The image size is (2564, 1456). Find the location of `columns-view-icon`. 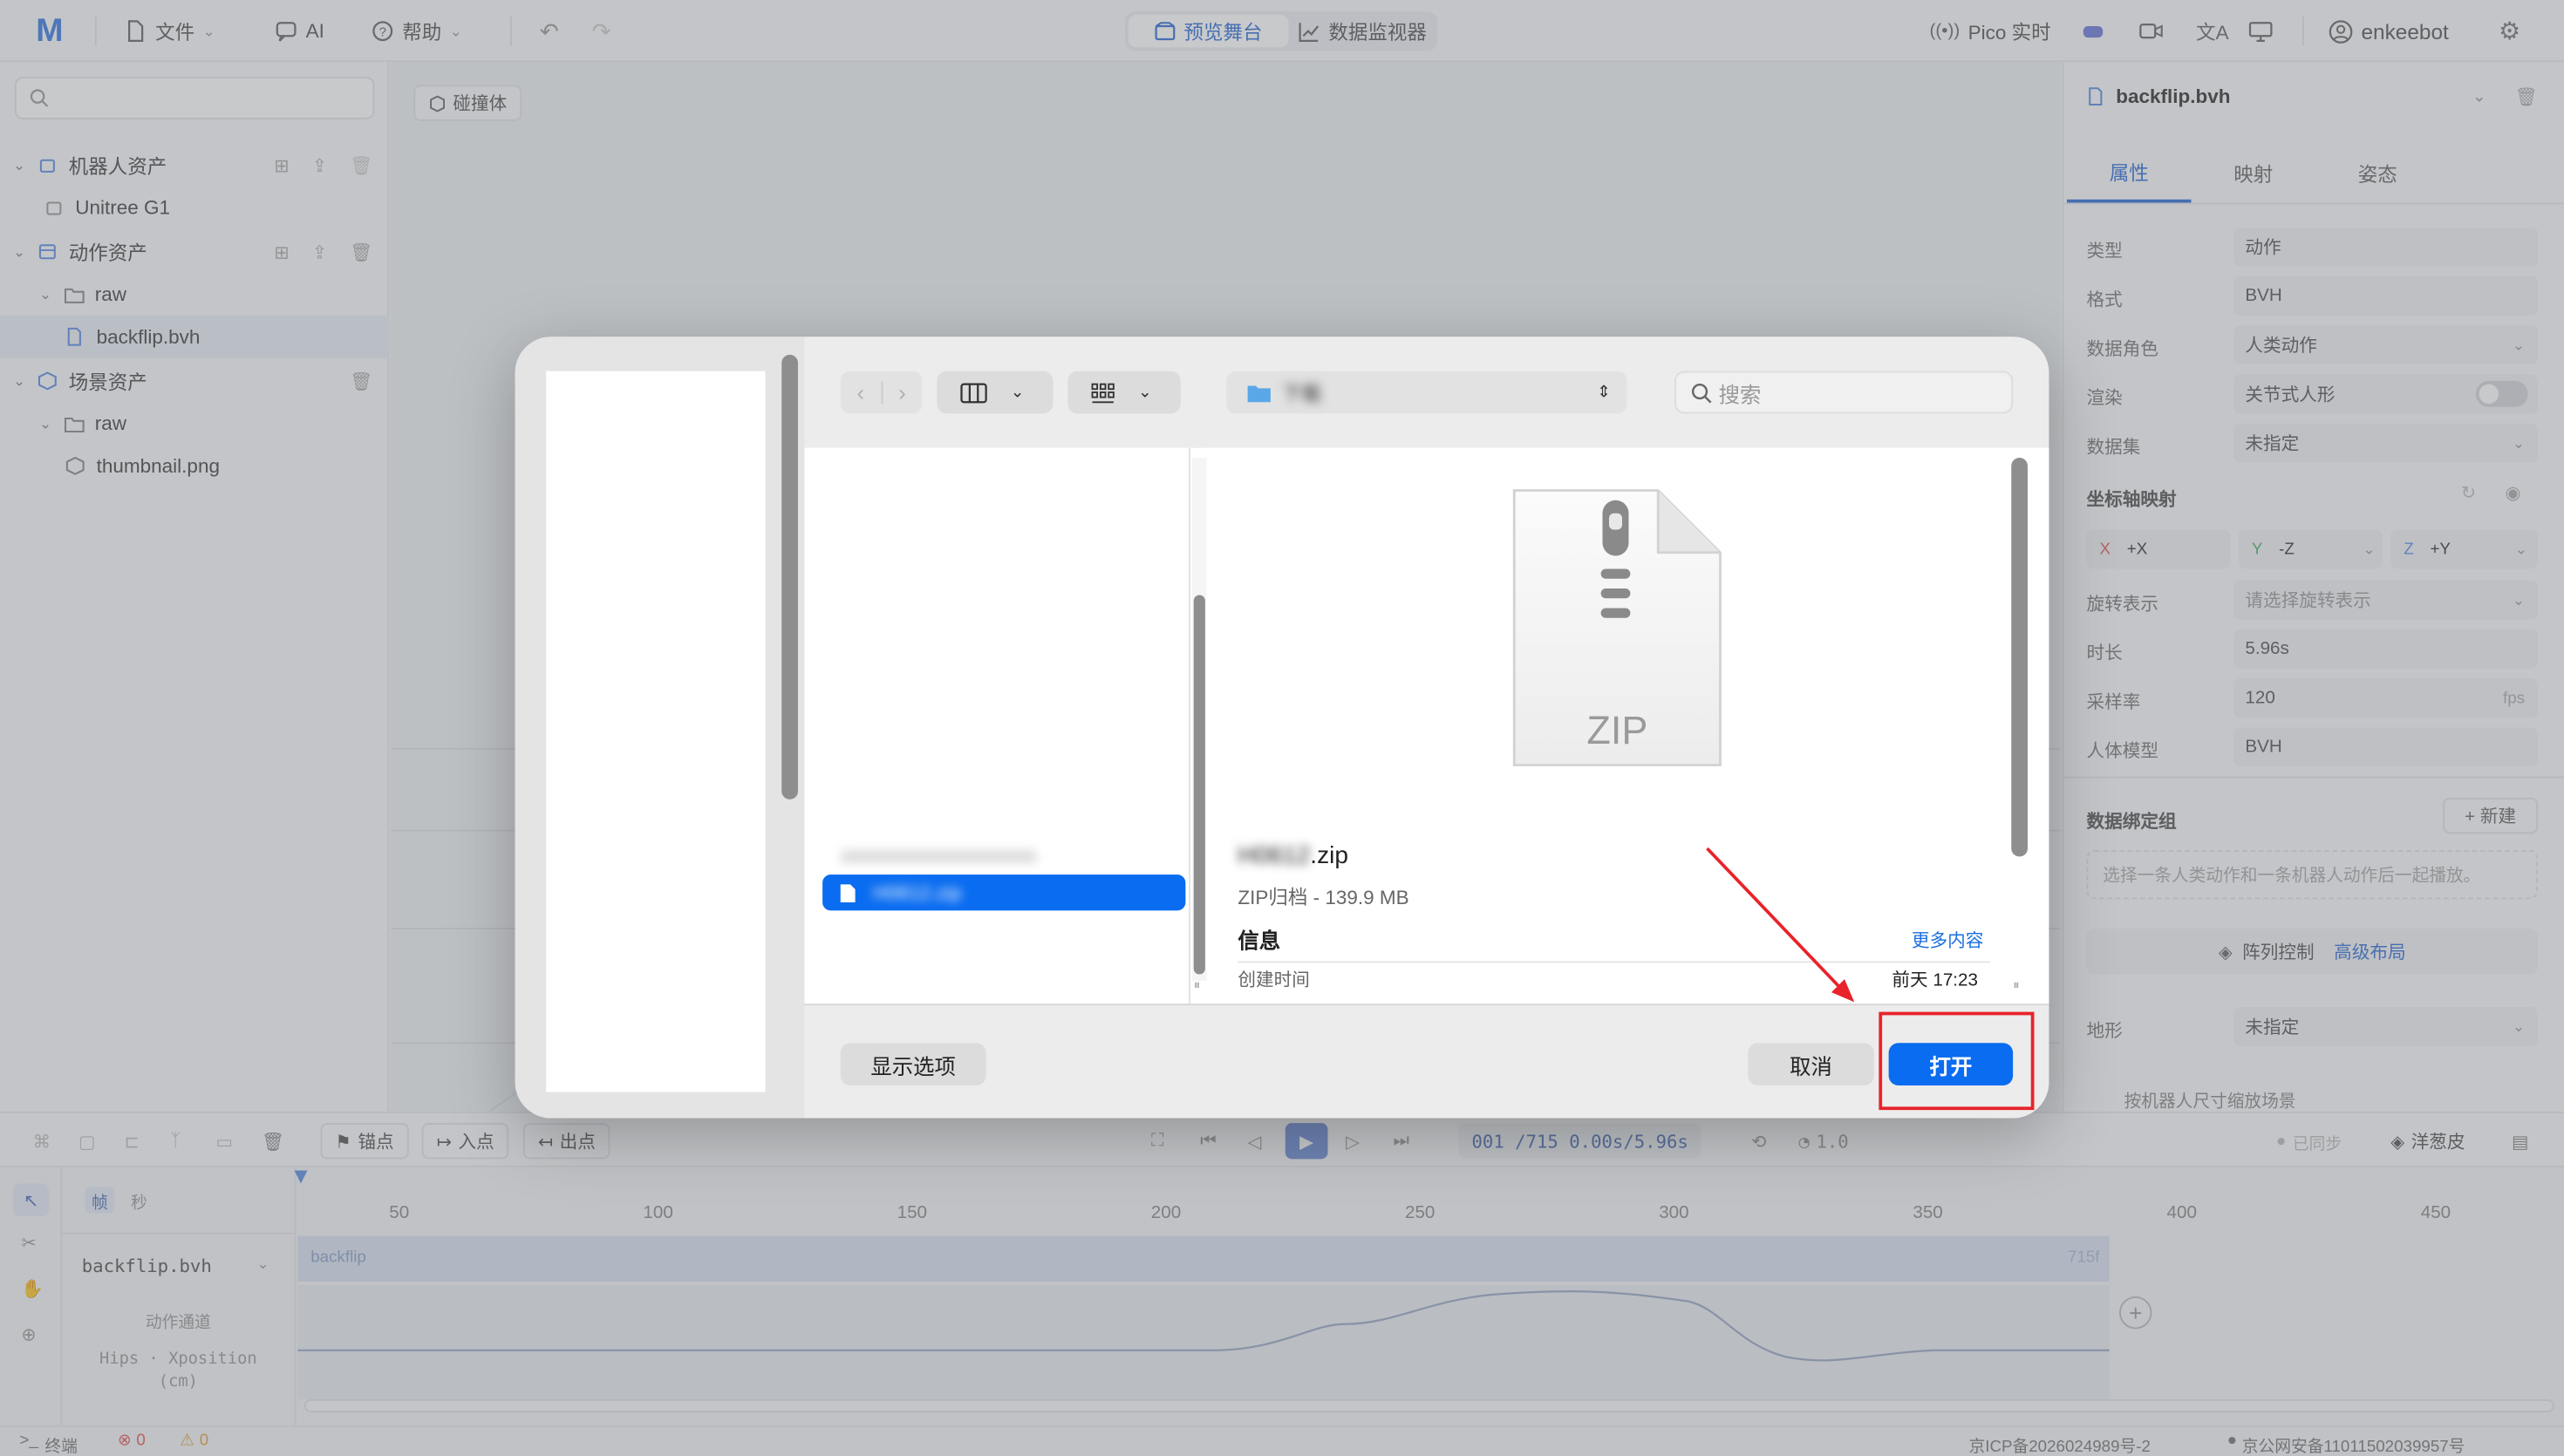

columns-view-icon is located at coordinates (973, 392).